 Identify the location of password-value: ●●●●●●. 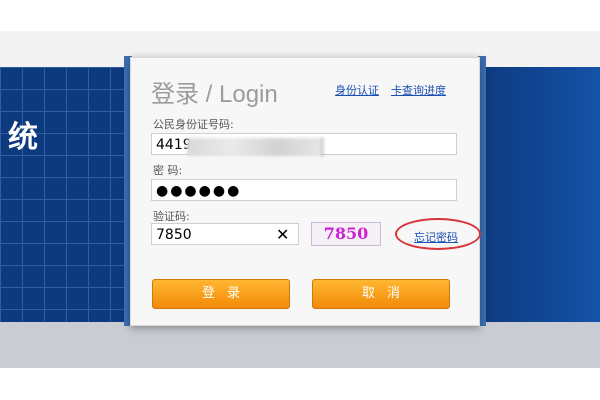
(199, 191).